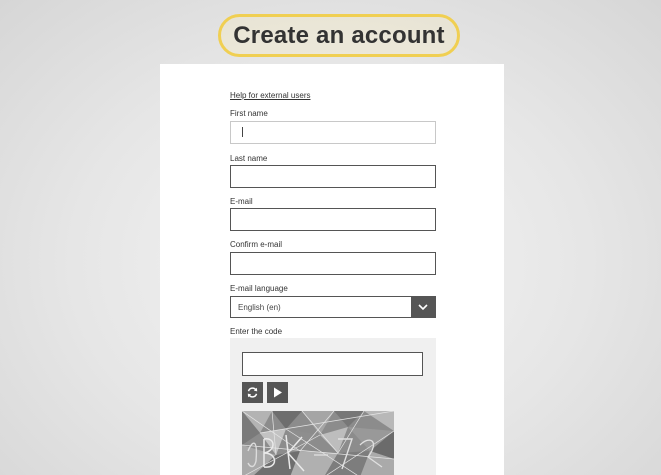 The width and height of the screenshot is (661, 475). What do you see at coordinates (423, 307) in the screenshot?
I see `chevron-down-icon` at bounding box center [423, 307].